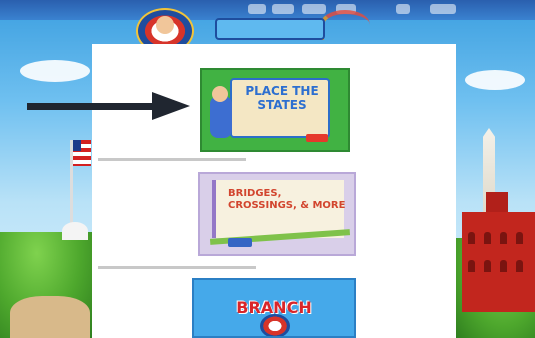 This screenshot has width=535, height=338. What do you see at coordinates (220, 94) in the screenshot?
I see `mascot-head-icon` at bounding box center [220, 94].